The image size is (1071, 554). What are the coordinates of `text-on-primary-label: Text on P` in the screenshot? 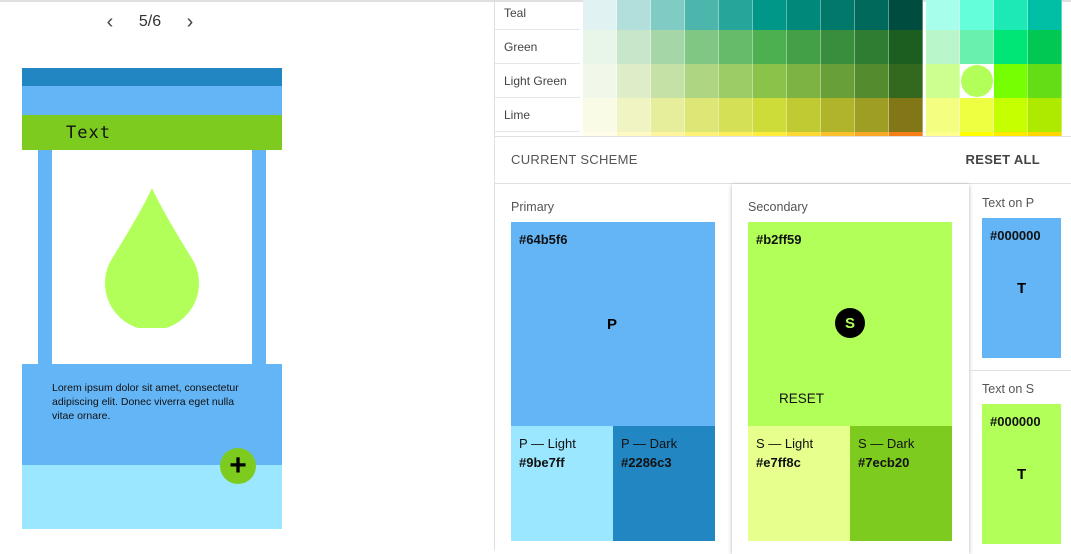 It's located at (1008, 203).